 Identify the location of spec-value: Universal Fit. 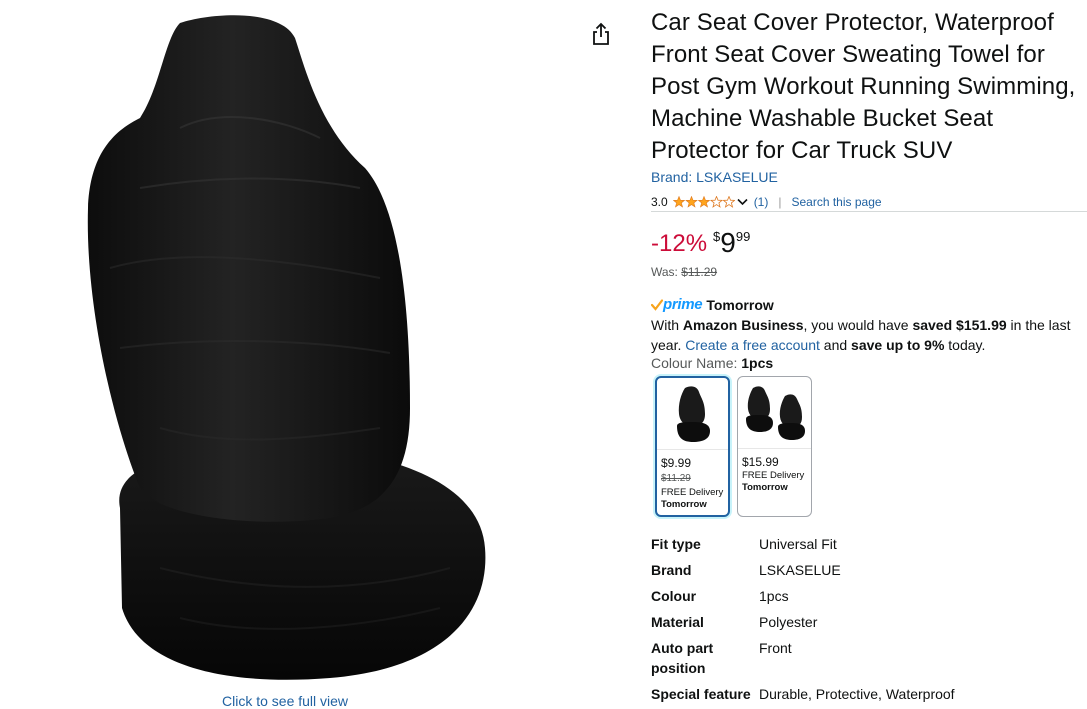
(798, 544).